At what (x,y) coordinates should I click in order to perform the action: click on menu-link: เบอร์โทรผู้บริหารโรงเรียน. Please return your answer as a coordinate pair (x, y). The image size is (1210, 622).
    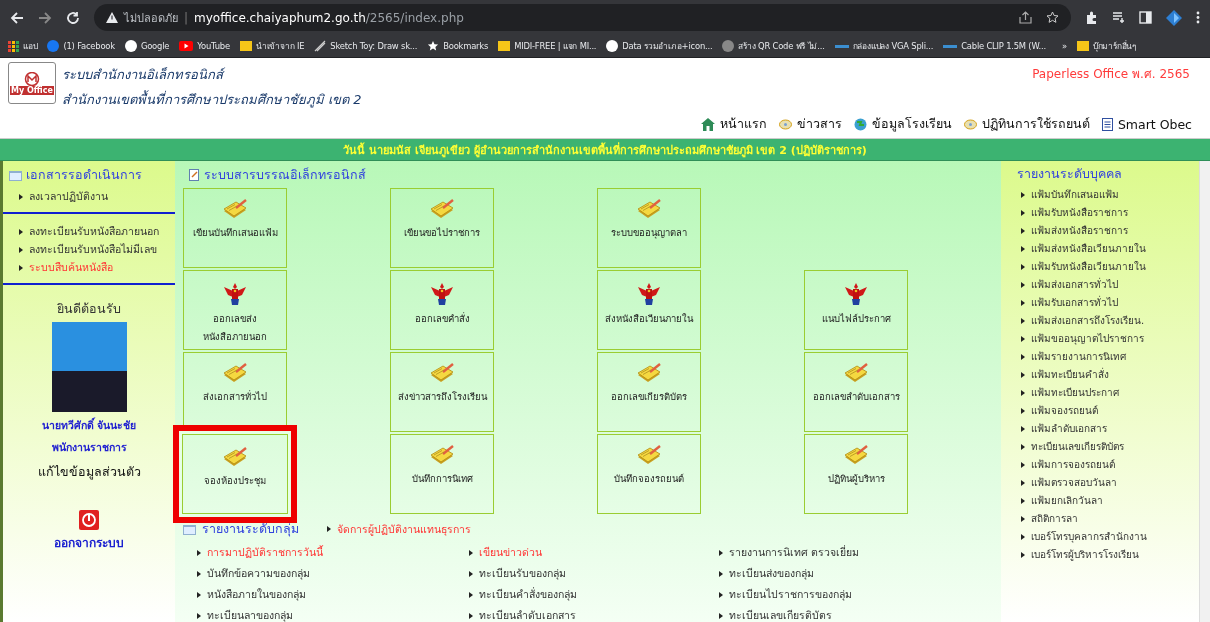
    Looking at the image, I should click on (1085, 554).